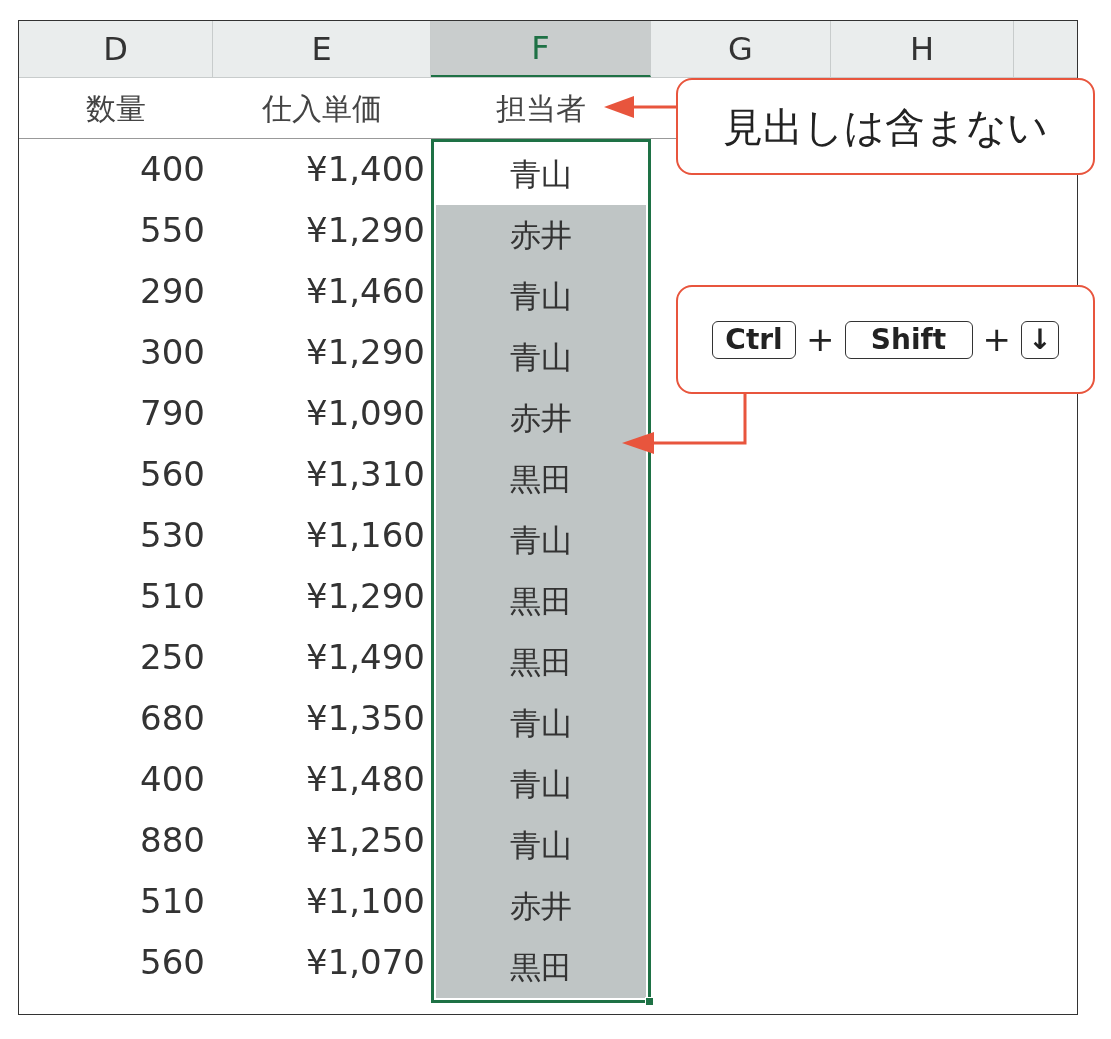 This screenshot has height=1039, width=1111. What do you see at coordinates (365, 474) in the screenshot?
I see `table-cell-text: ¥1,310` at bounding box center [365, 474].